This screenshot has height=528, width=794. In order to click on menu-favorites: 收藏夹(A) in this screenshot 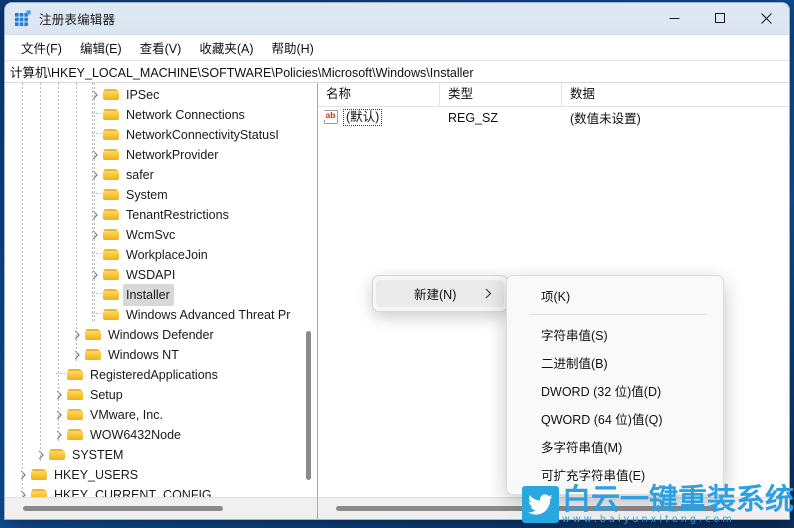, I will do `click(226, 48)`.